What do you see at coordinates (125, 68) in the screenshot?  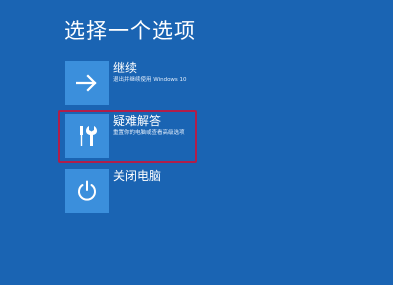 I see `continue-title: 继续` at bounding box center [125, 68].